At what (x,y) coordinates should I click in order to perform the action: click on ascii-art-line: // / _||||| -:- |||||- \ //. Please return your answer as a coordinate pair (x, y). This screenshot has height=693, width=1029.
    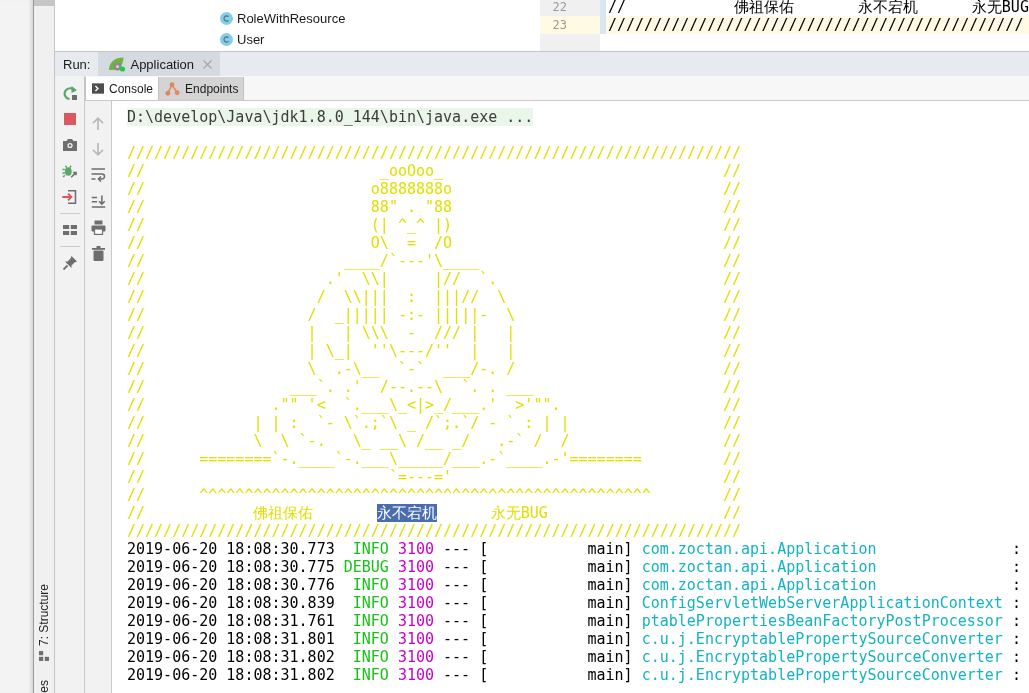
    Looking at the image, I should click on (435, 315).